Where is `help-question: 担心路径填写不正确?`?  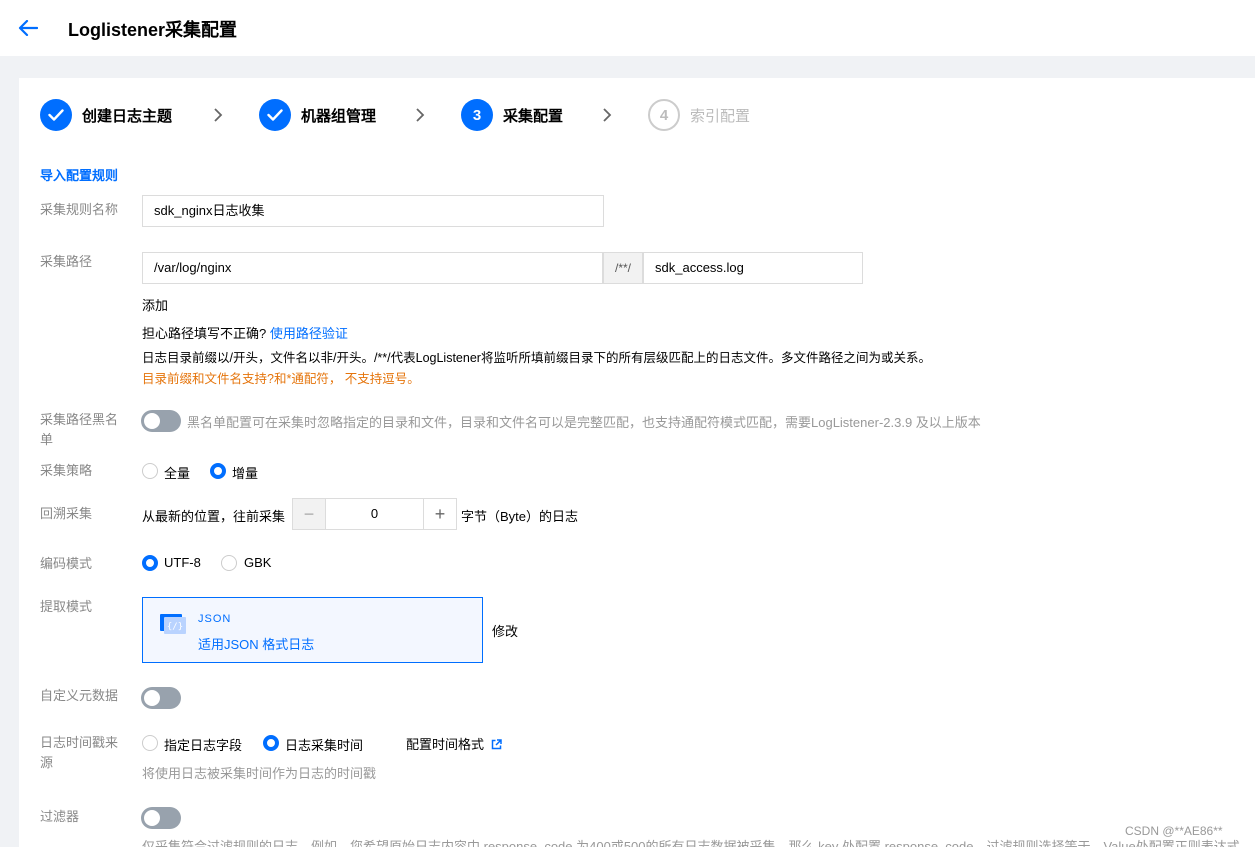
help-question: 担心路径填写不正确? is located at coordinates (204, 333).